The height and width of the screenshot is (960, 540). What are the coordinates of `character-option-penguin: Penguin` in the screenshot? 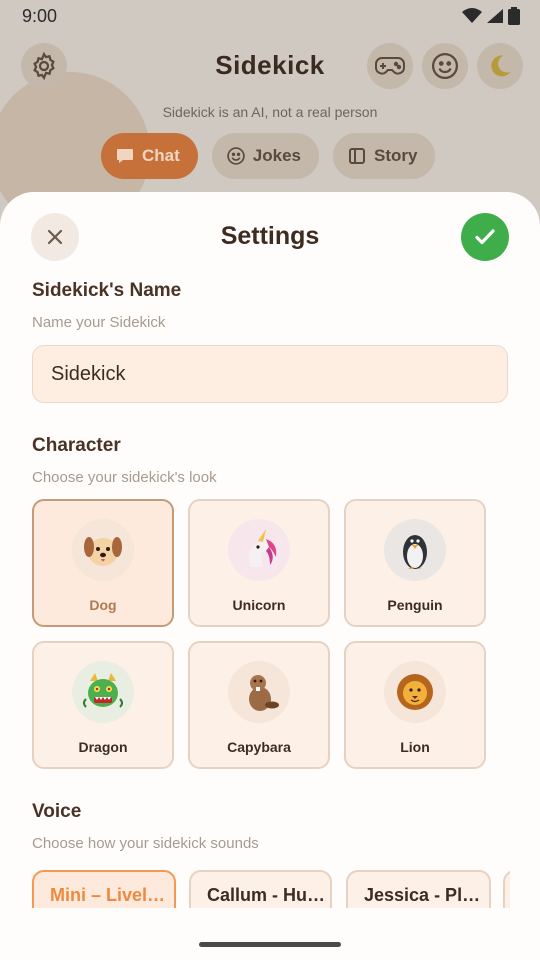 It's located at (415, 563).